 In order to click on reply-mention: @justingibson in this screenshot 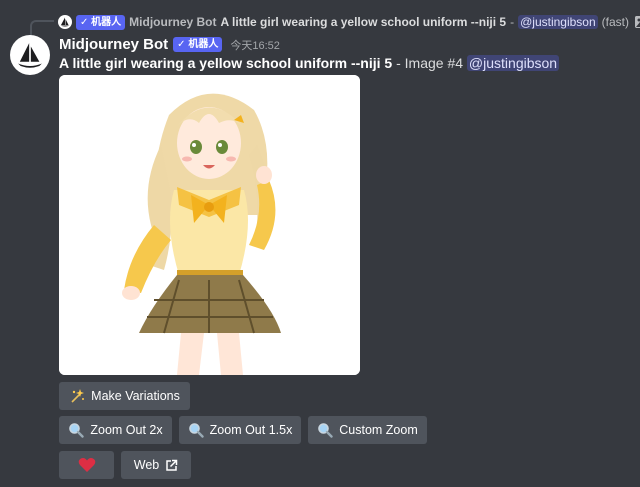, I will do `click(558, 22)`.